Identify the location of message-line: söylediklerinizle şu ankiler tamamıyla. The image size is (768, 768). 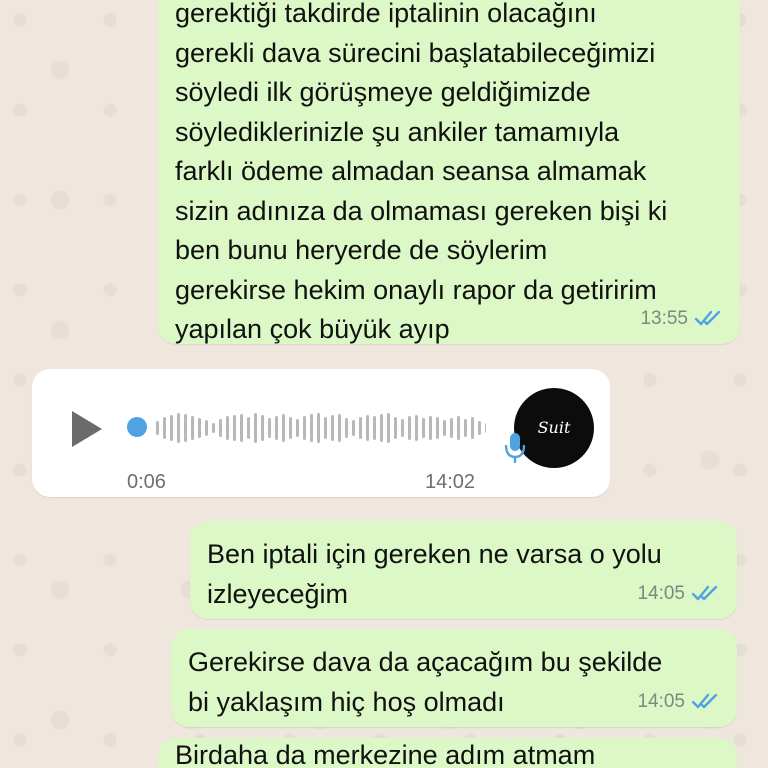
(397, 131).